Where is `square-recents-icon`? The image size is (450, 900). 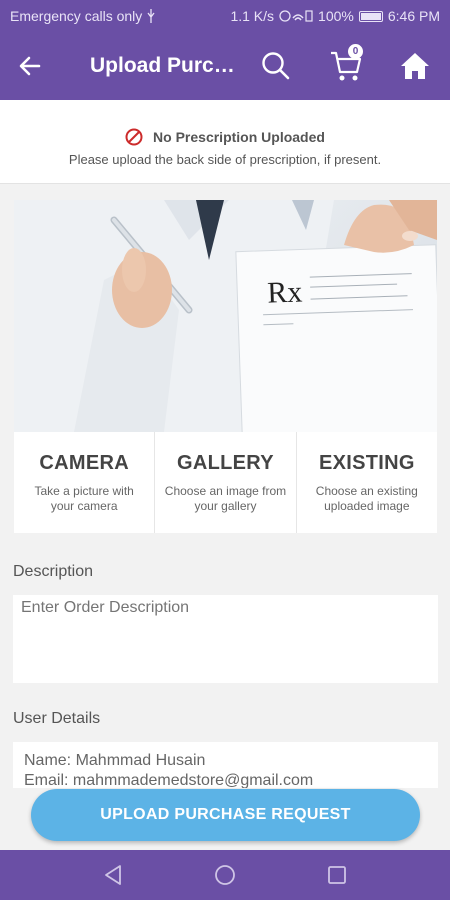 square-recents-icon is located at coordinates (337, 875).